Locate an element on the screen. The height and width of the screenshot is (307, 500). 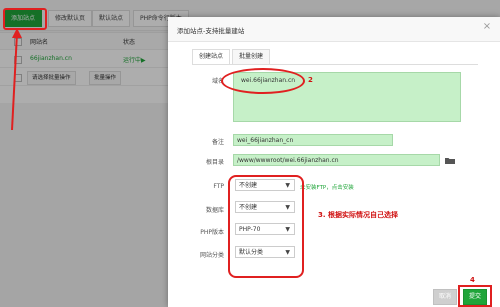
ftp-install-link: 未安装FTP，点击安装 is located at coordinates (327, 187).